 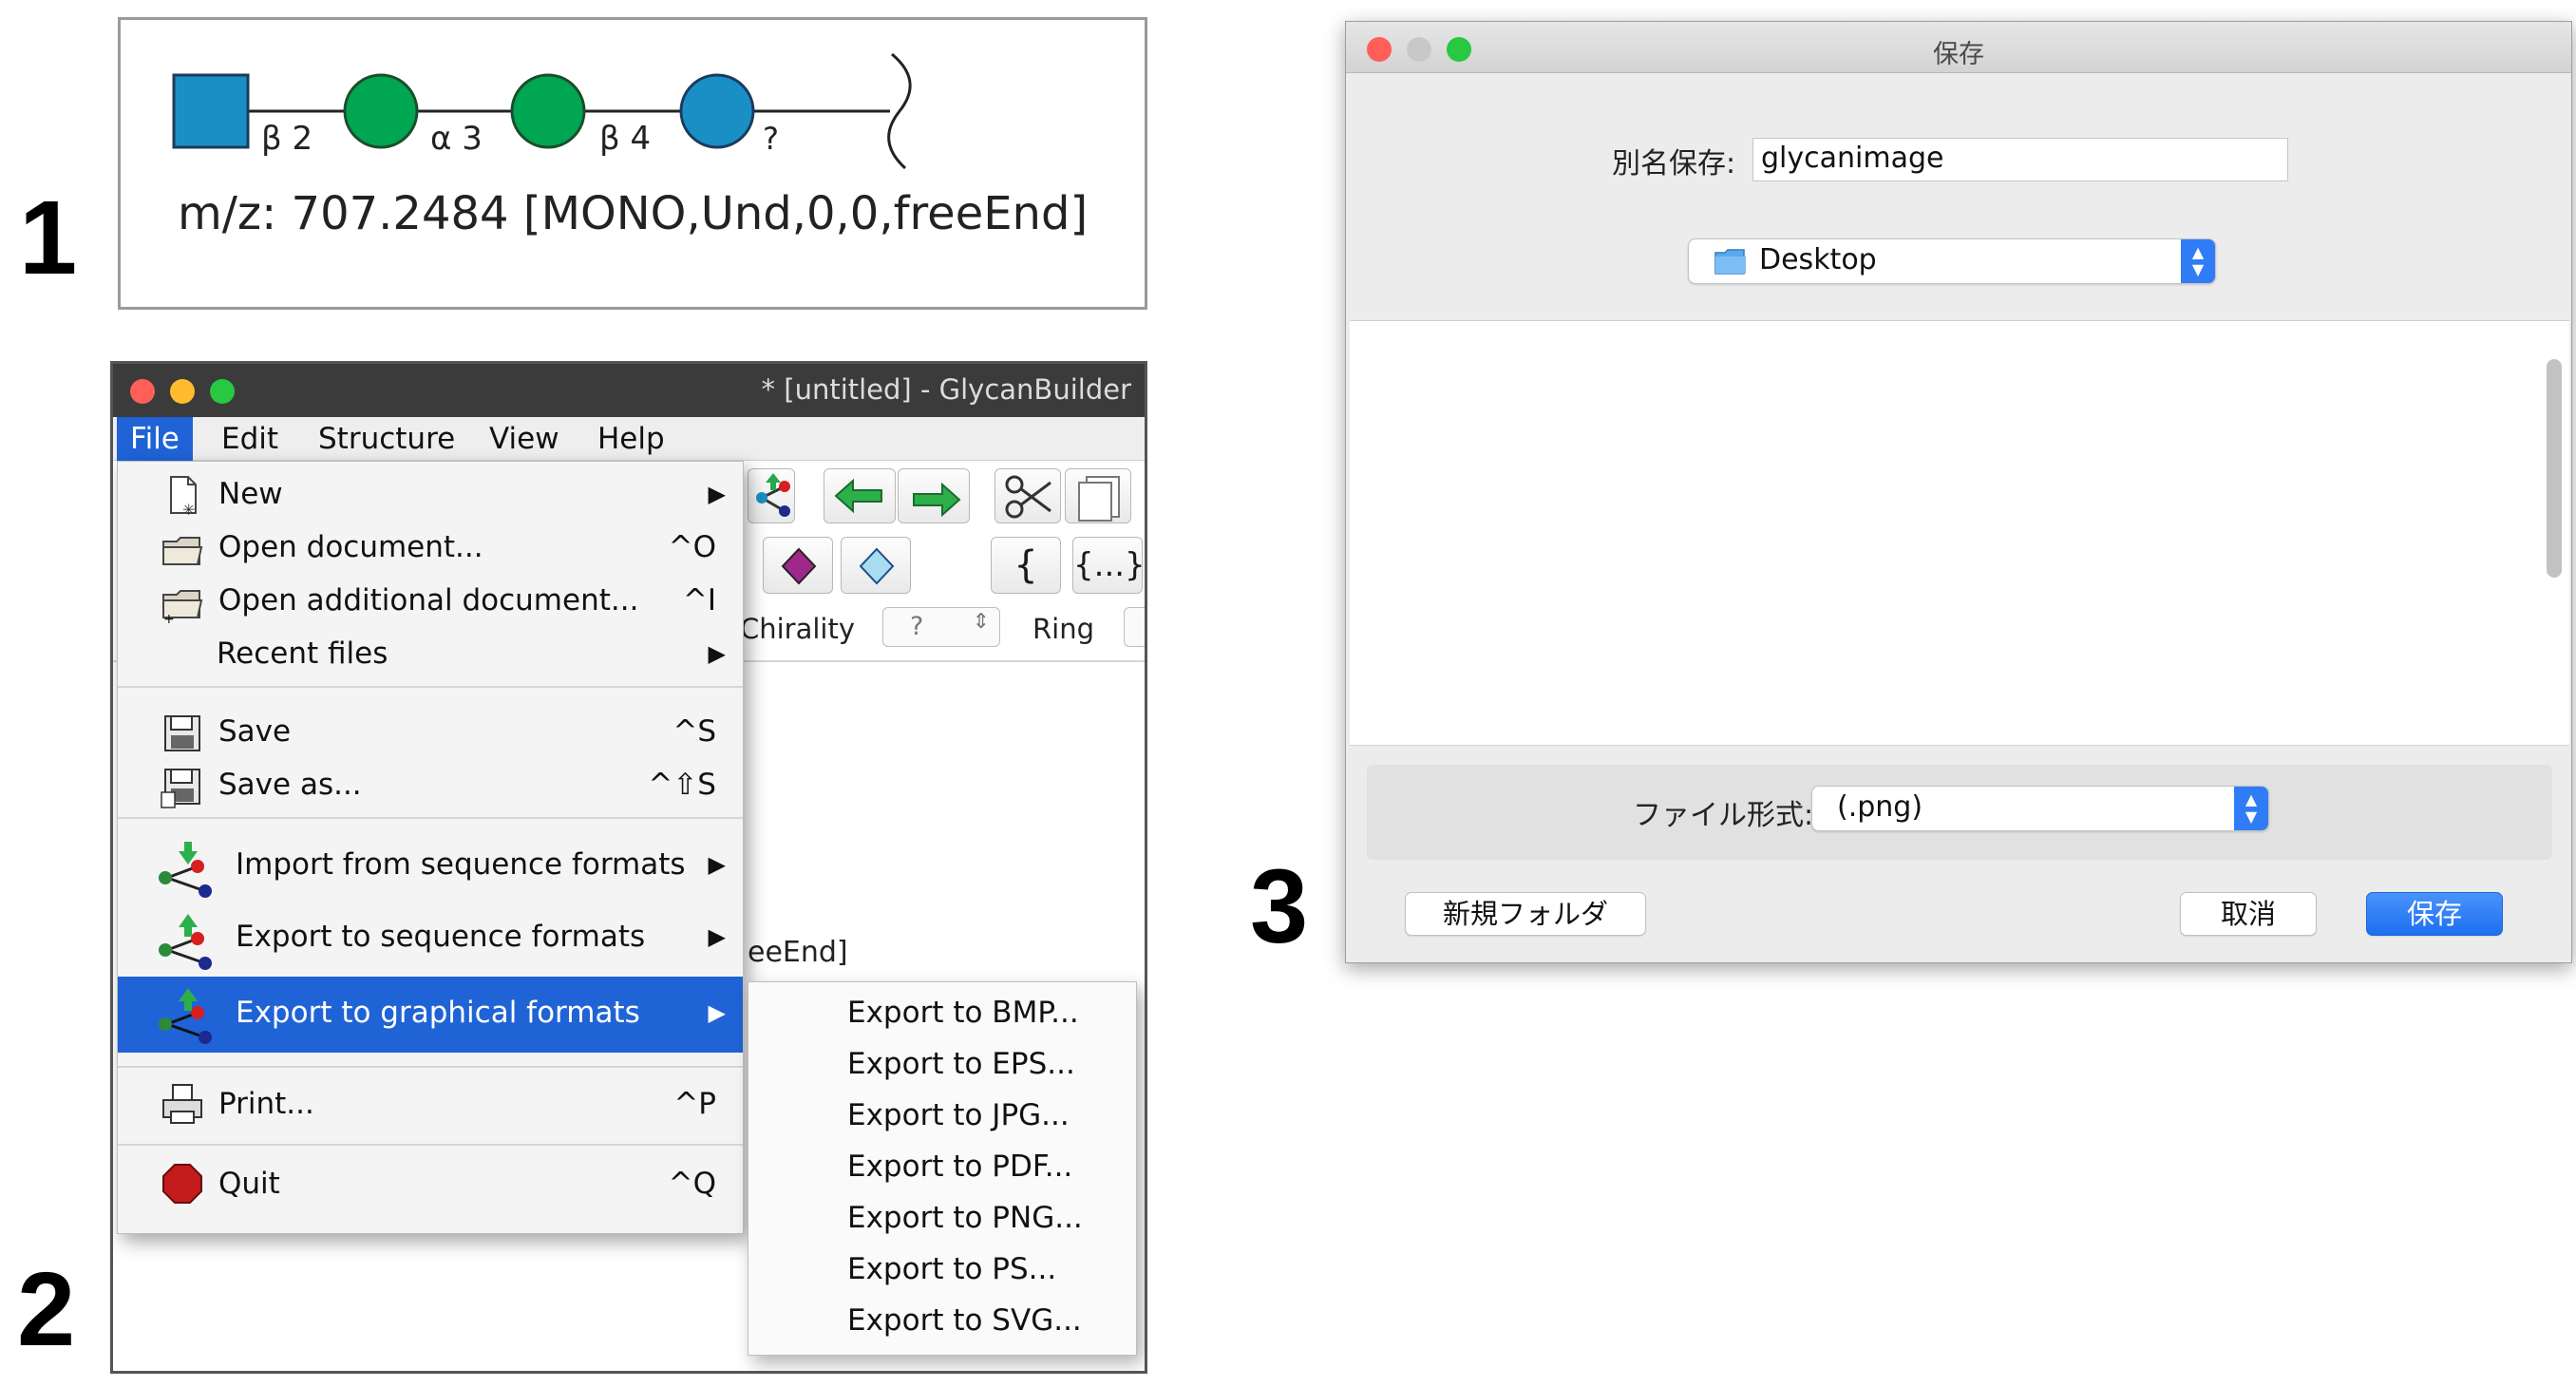 What do you see at coordinates (182, 391) in the screenshot?
I see `window-minimize-button` at bounding box center [182, 391].